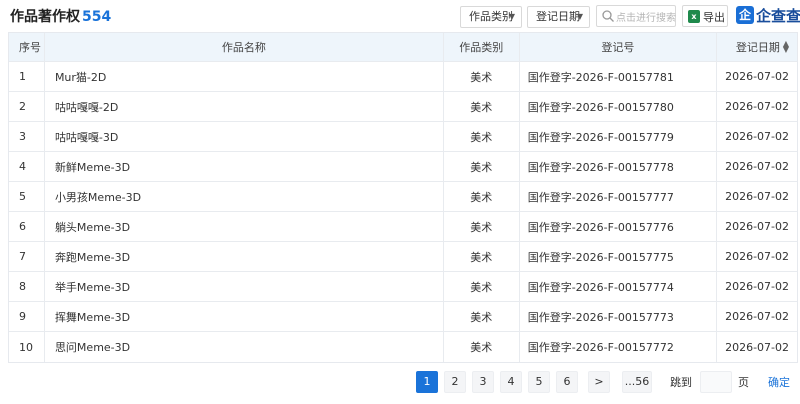 Image resolution: width=800 pixels, height=404 pixels. I want to click on toolbar: 作品著作权 554 作品类别 ▼ 登记日期 ▼ 点击进行搜索 x 导出 企 企查查, so click(400, 16).